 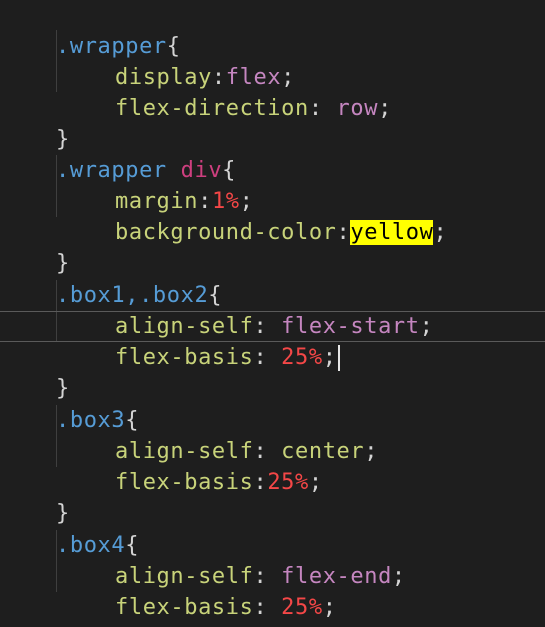 I want to click on code-line: flex-basis:25%;, so click(x=272, y=465).